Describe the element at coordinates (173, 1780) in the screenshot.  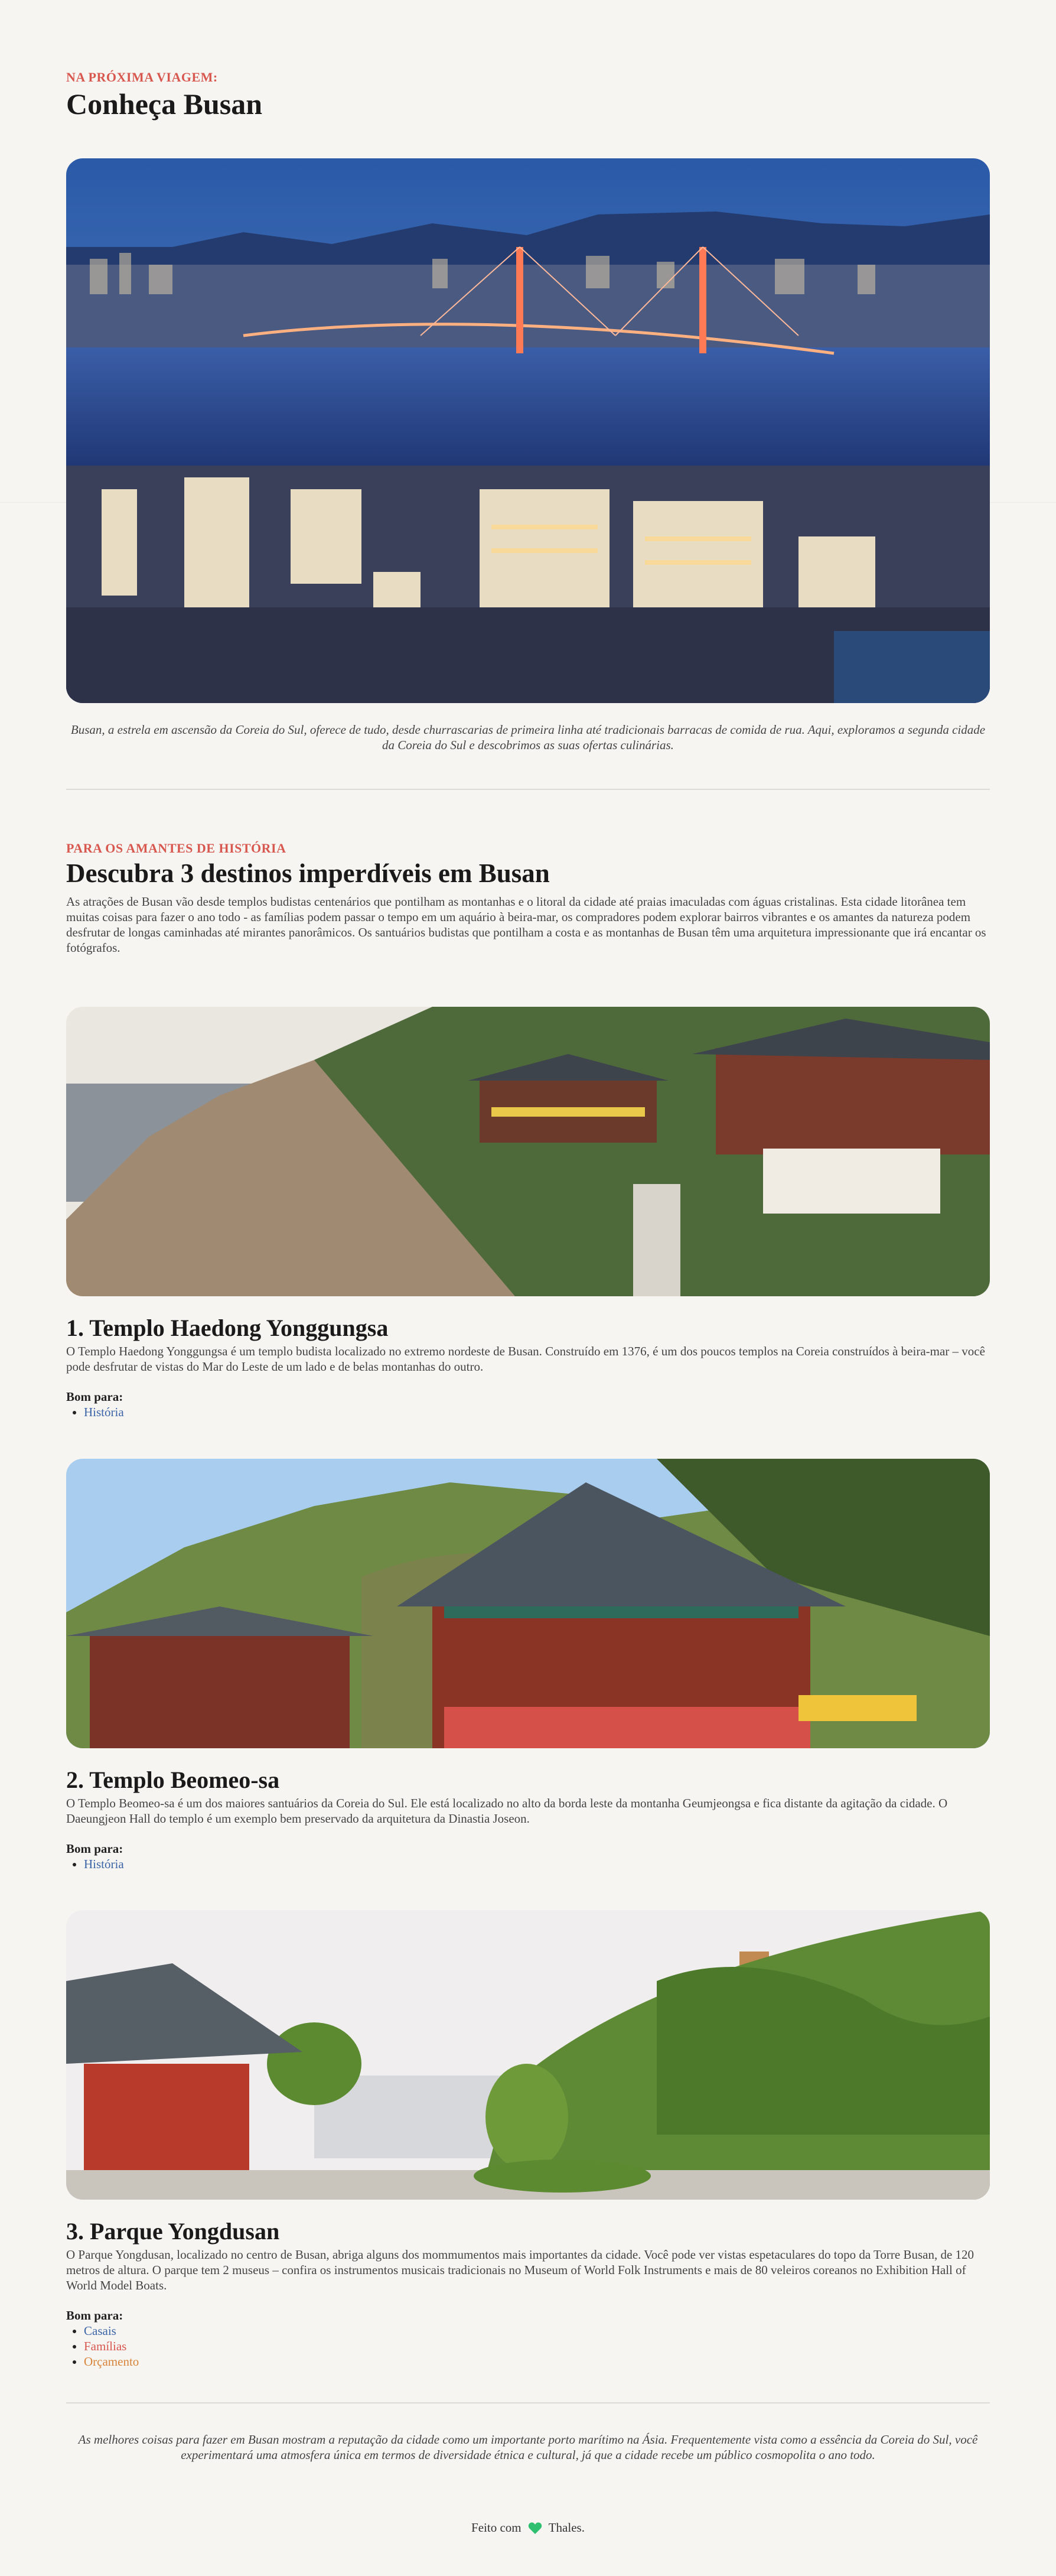
I see `destination-2-title: 2. Templo Beomeo-sa` at that location.